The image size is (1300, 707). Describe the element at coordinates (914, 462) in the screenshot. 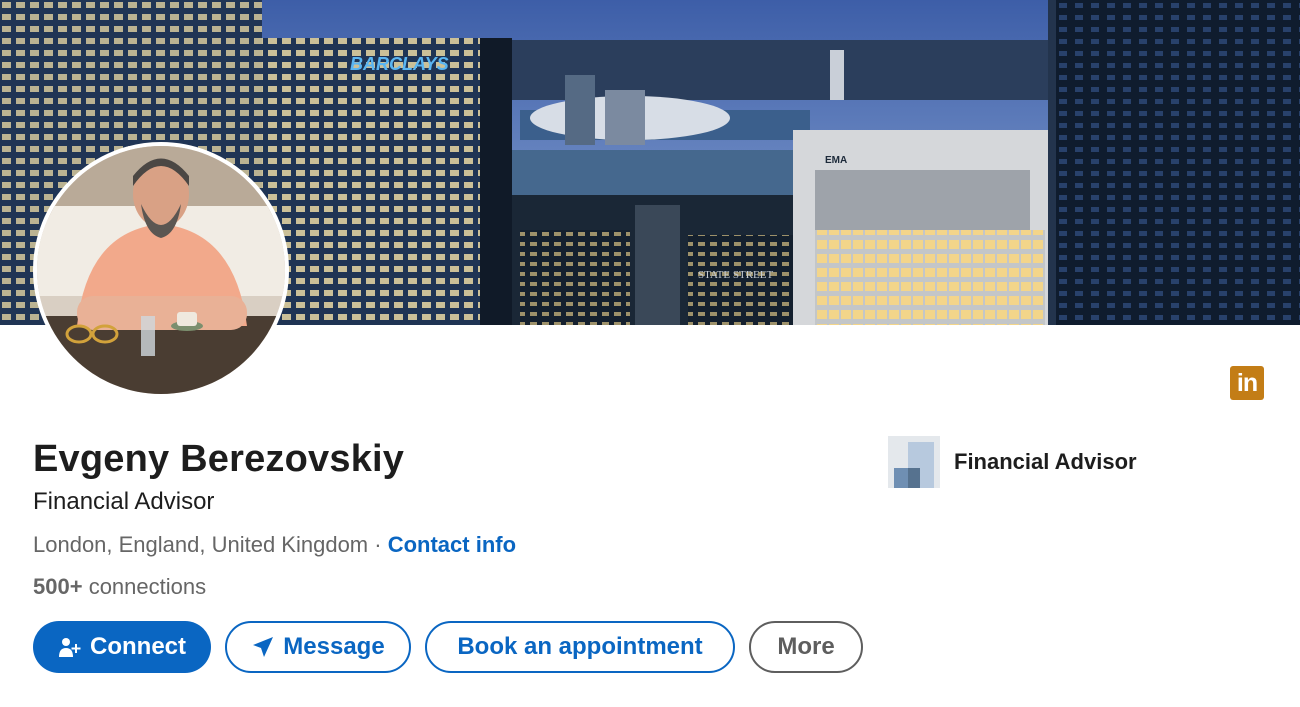

I see `company-logo-icon` at that location.